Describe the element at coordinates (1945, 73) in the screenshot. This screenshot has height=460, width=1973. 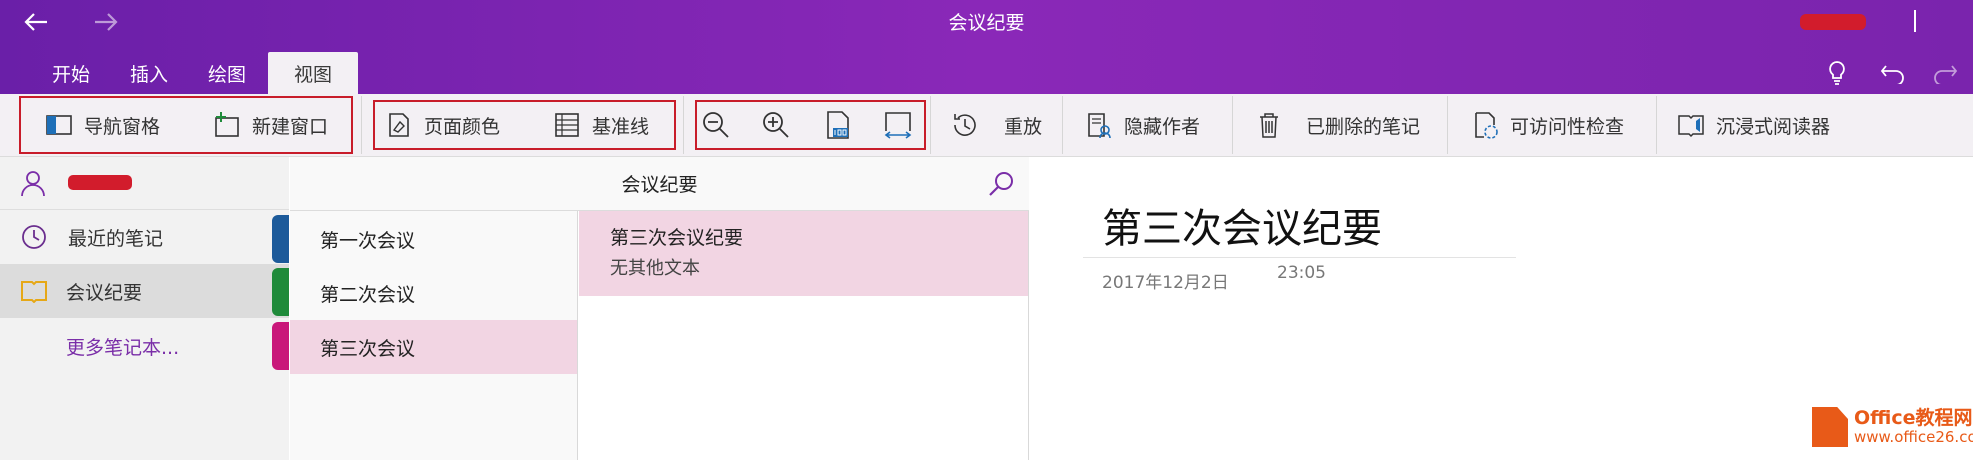
I see `redo-icon` at that location.